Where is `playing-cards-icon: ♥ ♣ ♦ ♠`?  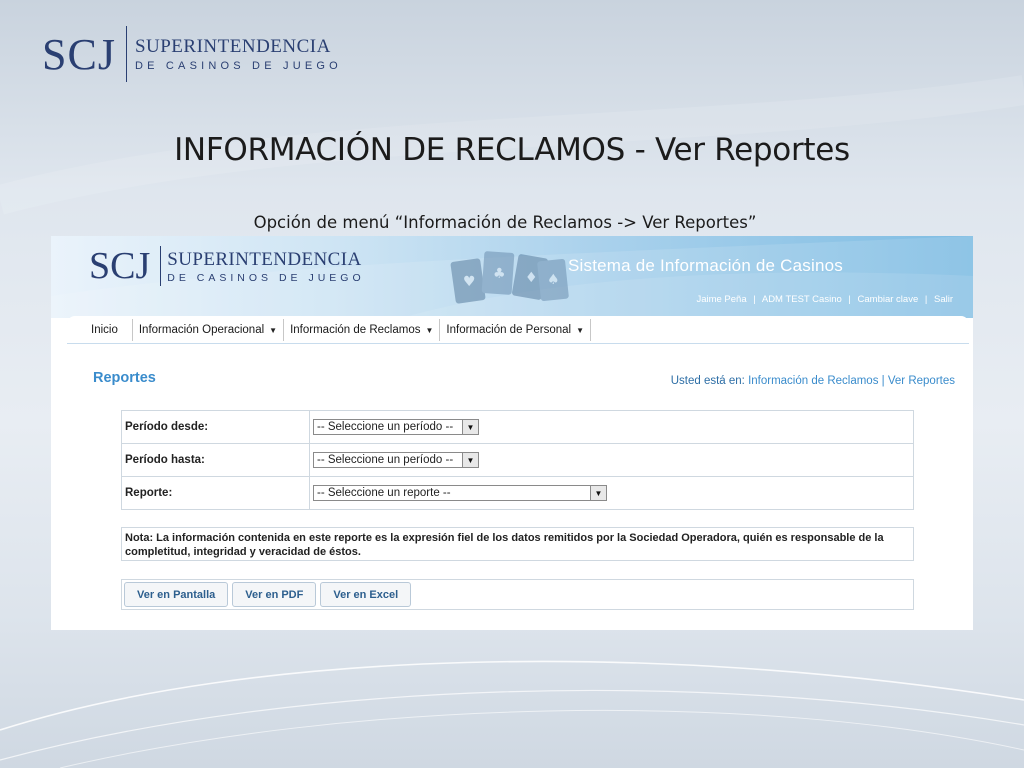
playing-cards-icon: ♥ ♣ ♦ ♠ is located at coordinates (509, 277).